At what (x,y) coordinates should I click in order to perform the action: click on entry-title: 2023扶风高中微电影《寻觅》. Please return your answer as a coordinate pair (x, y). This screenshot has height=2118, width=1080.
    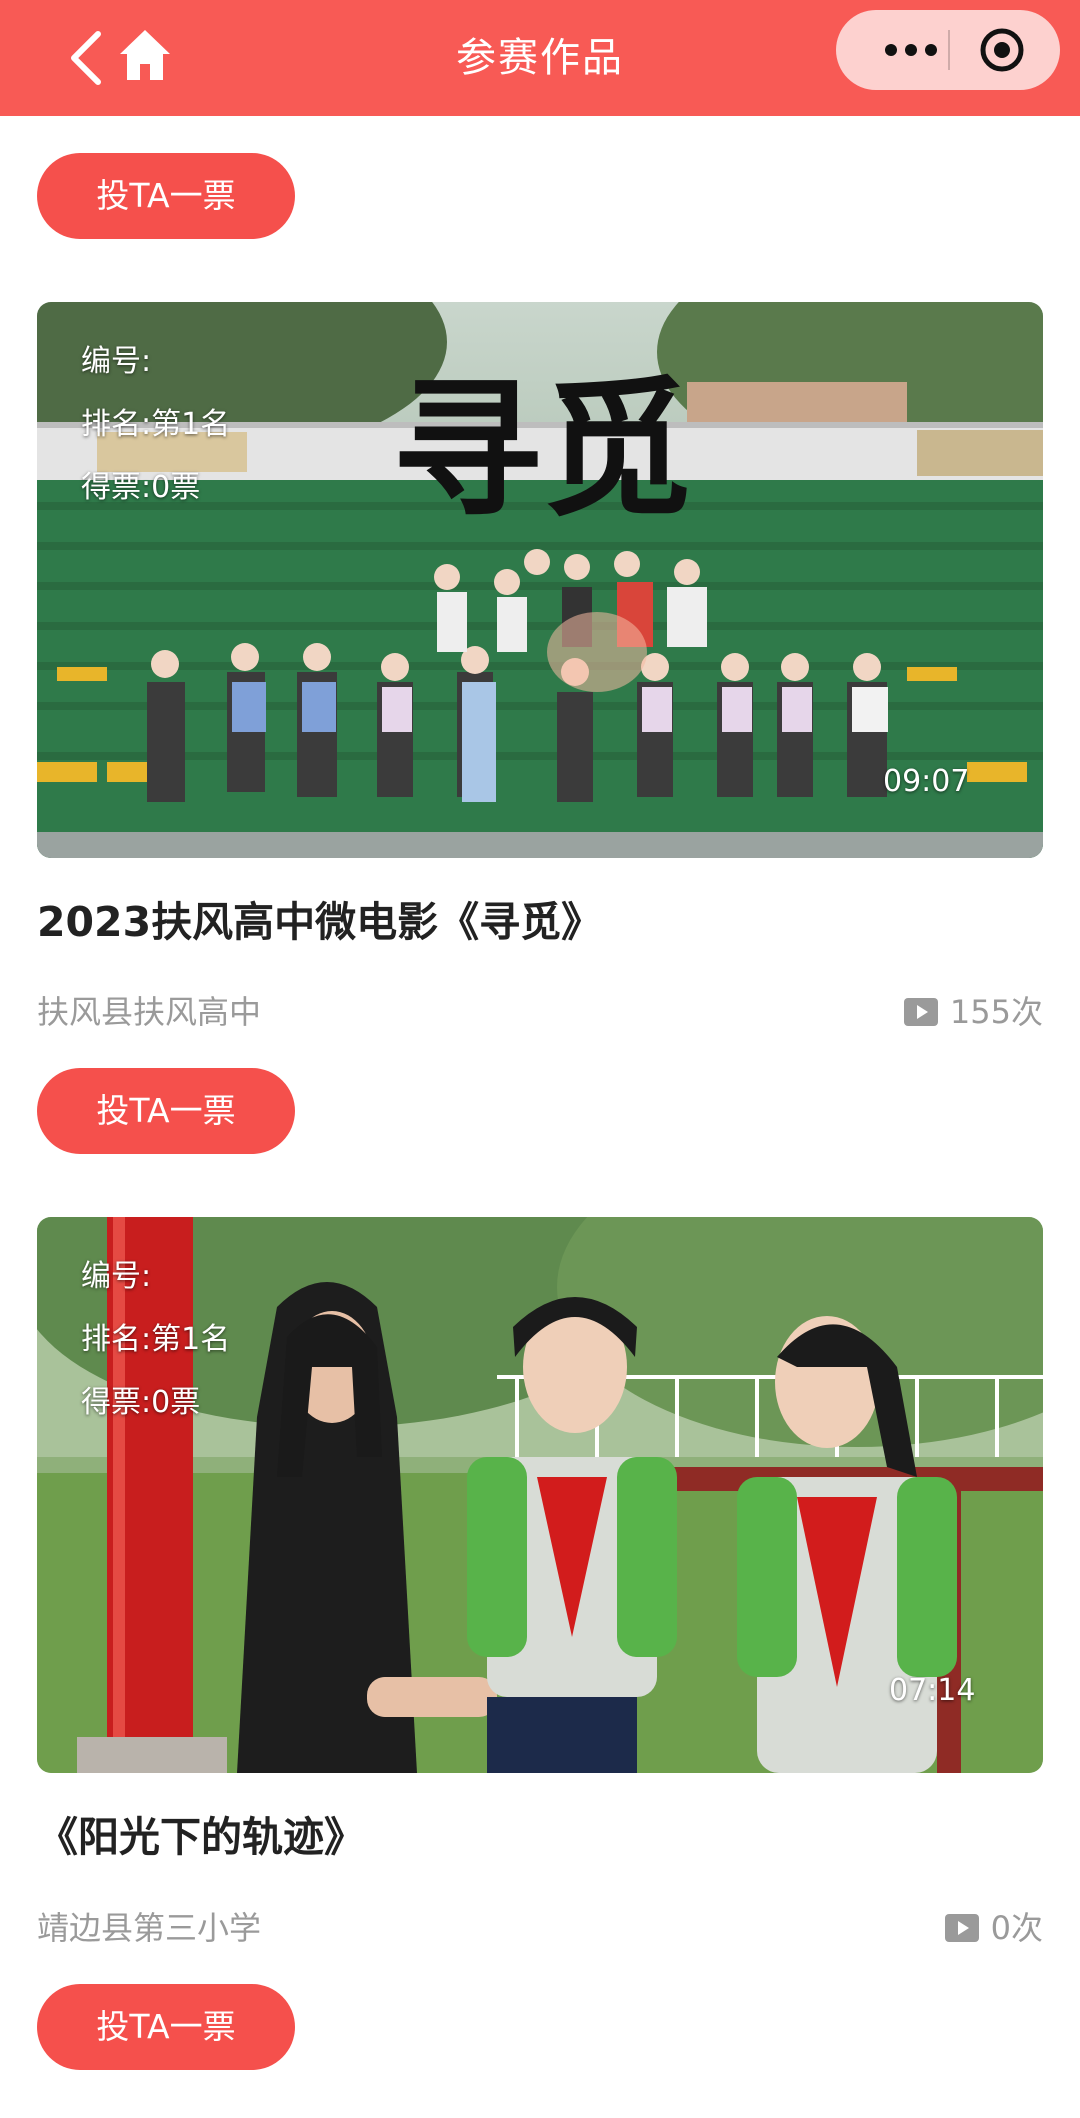
    Looking at the image, I should click on (319, 922).